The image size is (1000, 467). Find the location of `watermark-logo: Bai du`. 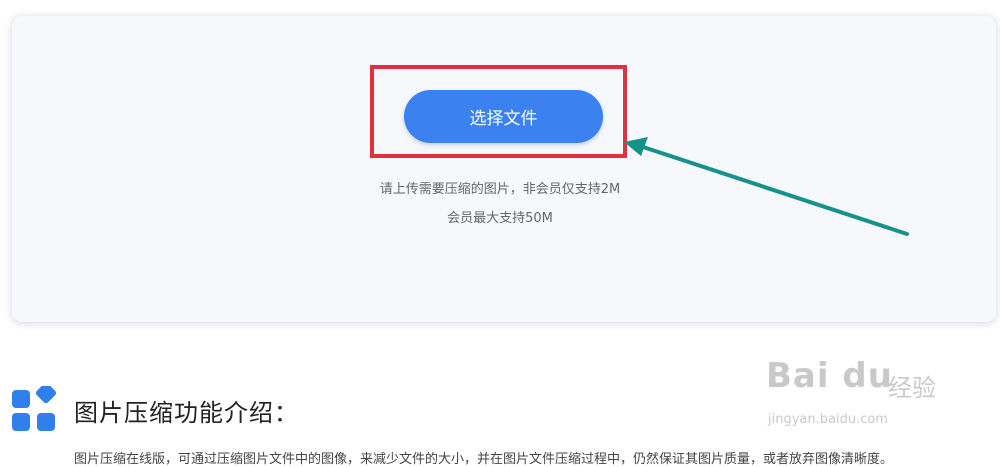

watermark-logo: Bai du is located at coordinates (829, 376).